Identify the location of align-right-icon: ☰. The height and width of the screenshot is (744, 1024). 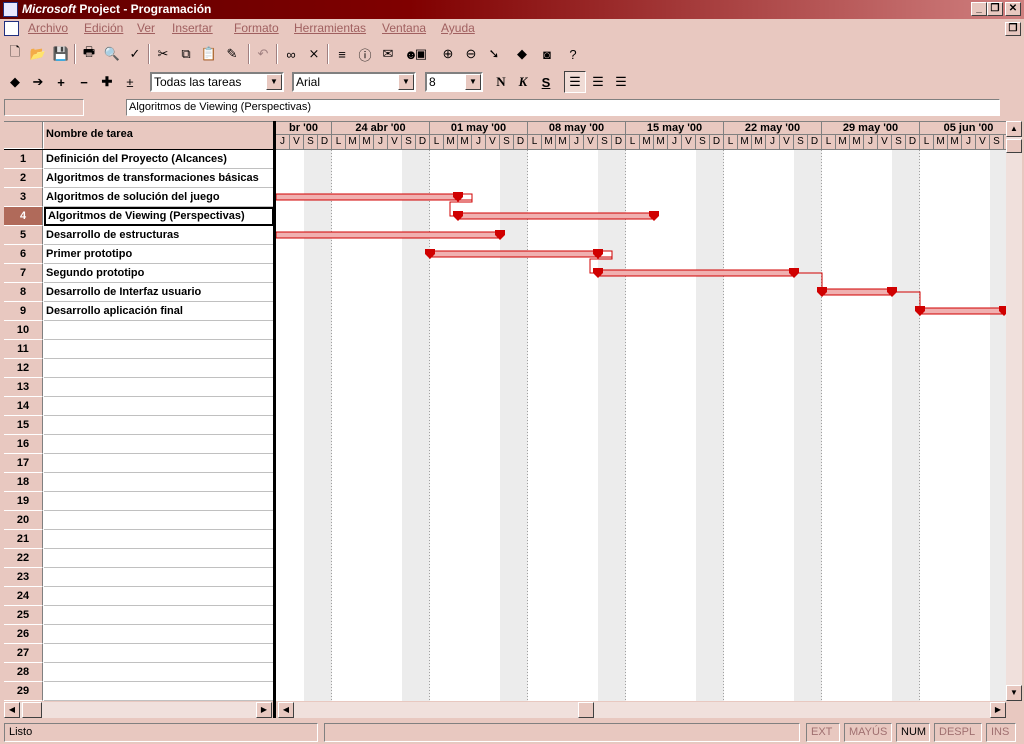
(621, 82).